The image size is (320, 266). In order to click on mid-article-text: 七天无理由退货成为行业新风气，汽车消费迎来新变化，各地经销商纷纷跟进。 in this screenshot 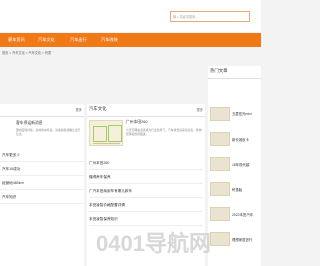, I will do `click(164, 132)`.